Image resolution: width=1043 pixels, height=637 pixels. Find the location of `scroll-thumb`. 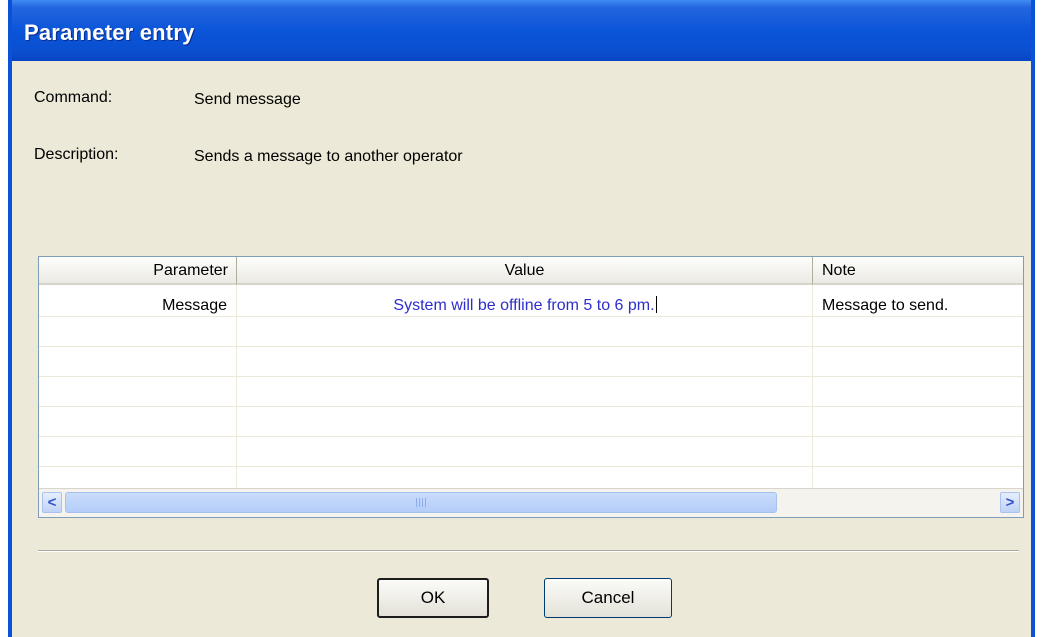

scroll-thumb is located at coordinates (421, 502).